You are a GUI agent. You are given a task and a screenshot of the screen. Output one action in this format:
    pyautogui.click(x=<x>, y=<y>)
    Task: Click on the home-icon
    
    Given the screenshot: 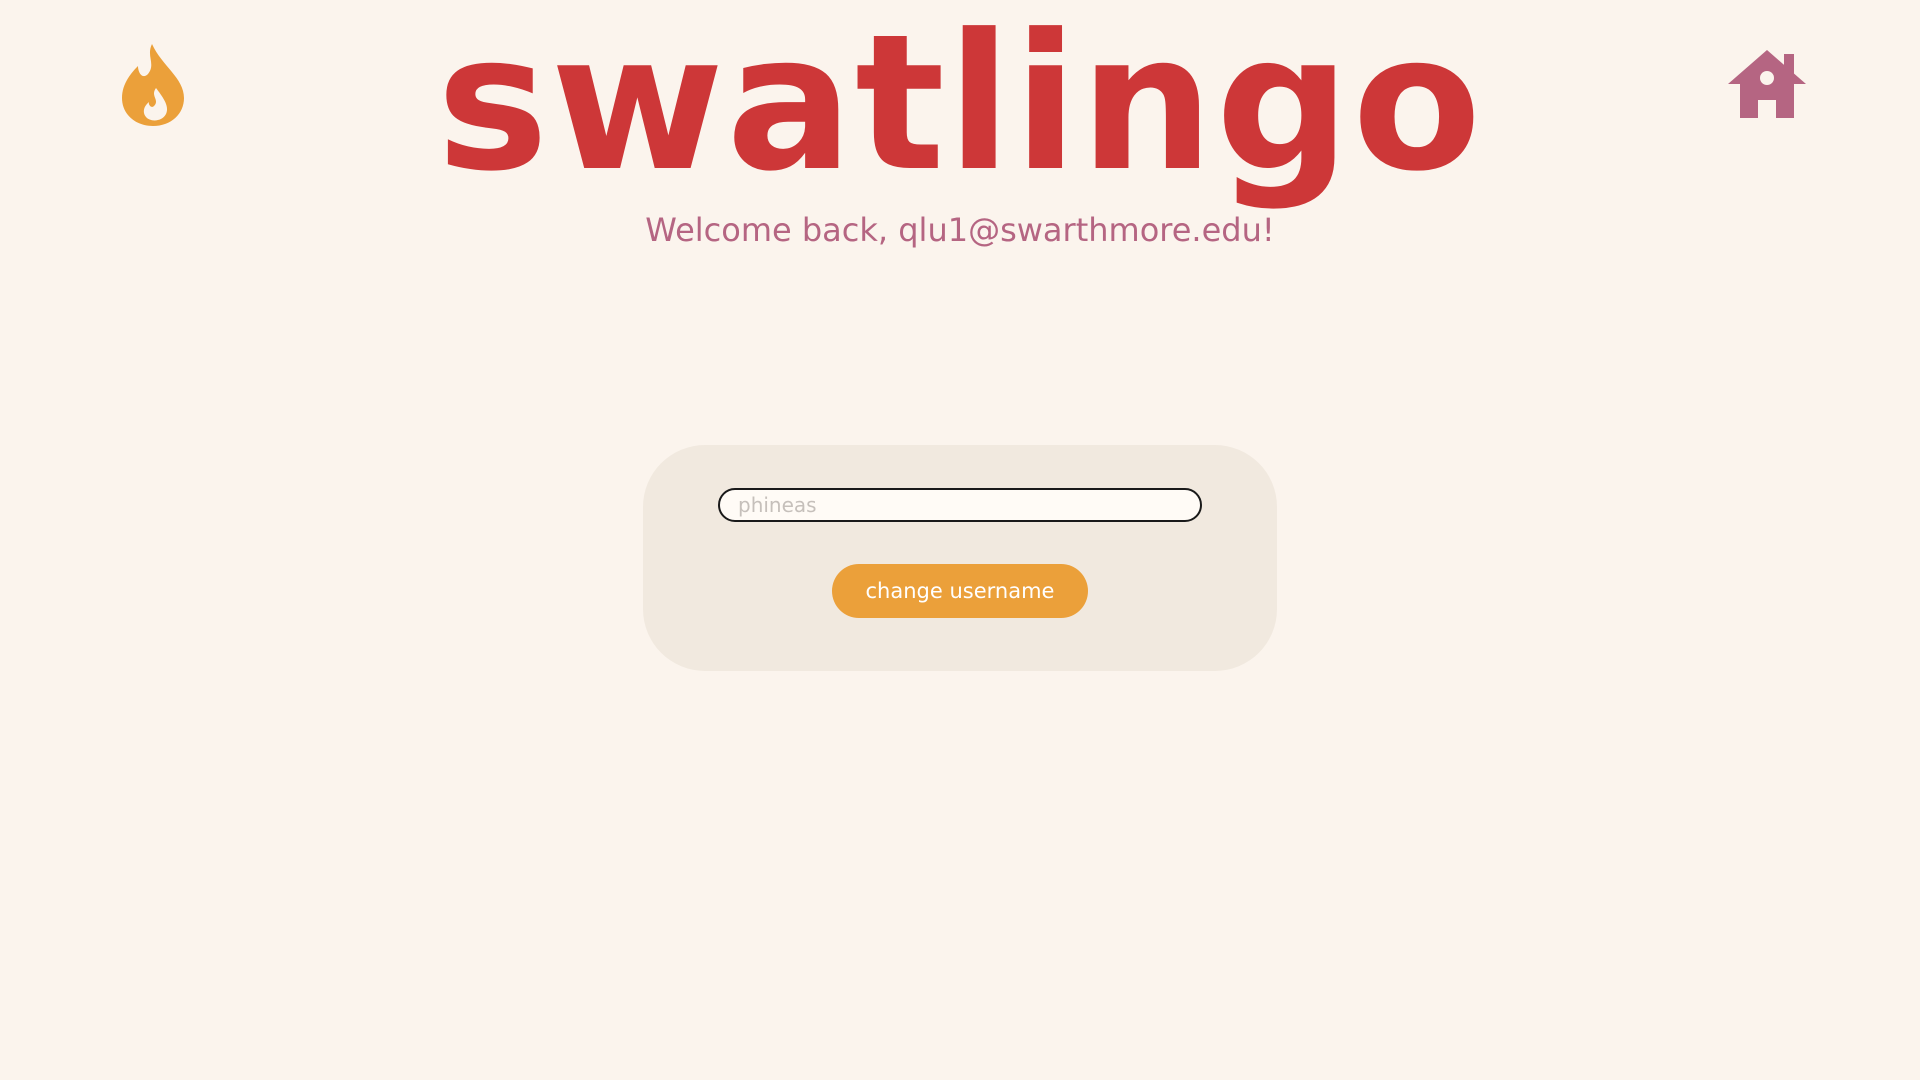 What is the action you would take?
    pyautogui.click(x=1767, y=84)
    